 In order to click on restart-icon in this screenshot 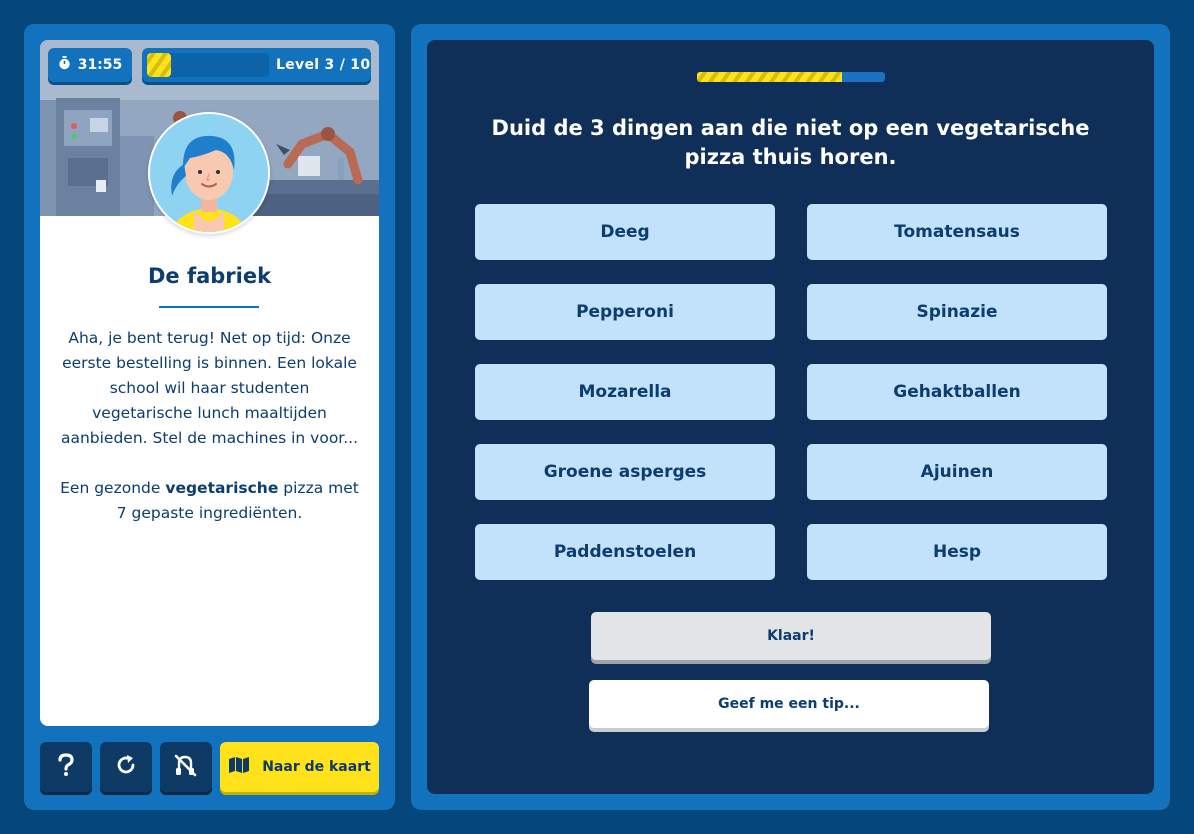, I will do `click(126, 767)`.